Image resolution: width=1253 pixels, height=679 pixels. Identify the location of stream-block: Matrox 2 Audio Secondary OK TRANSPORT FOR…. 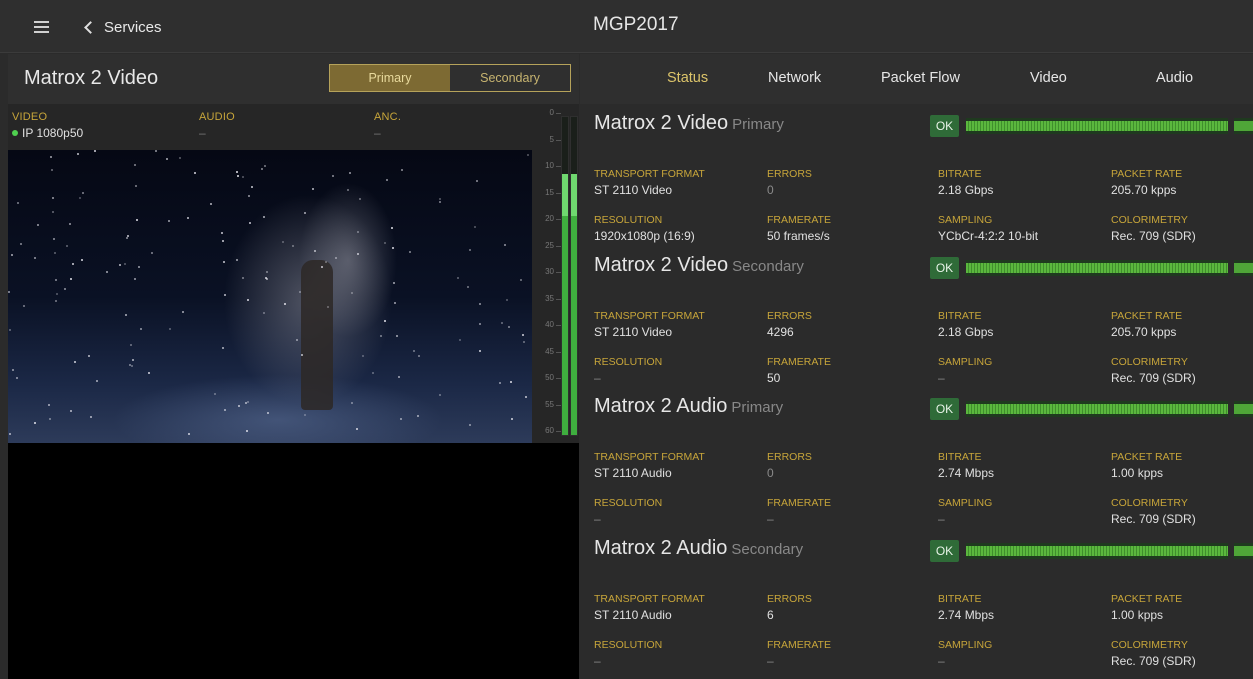
(916, 608).